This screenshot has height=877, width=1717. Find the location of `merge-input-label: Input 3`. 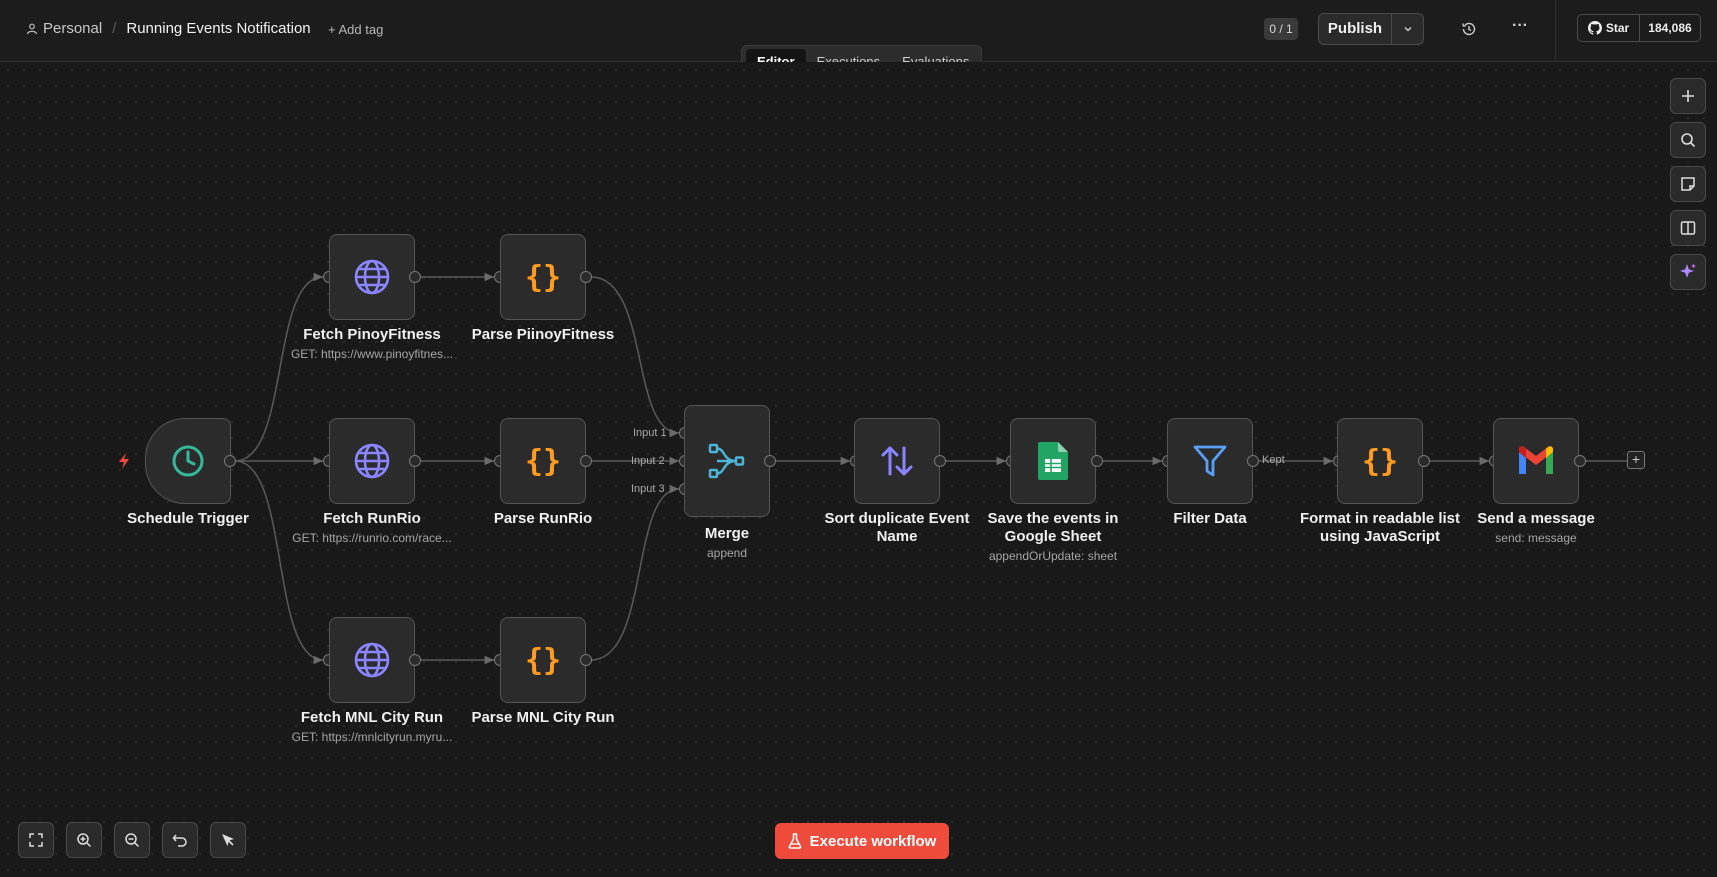

merge-input-label: Input 3 is located at coordinates (648, 489).